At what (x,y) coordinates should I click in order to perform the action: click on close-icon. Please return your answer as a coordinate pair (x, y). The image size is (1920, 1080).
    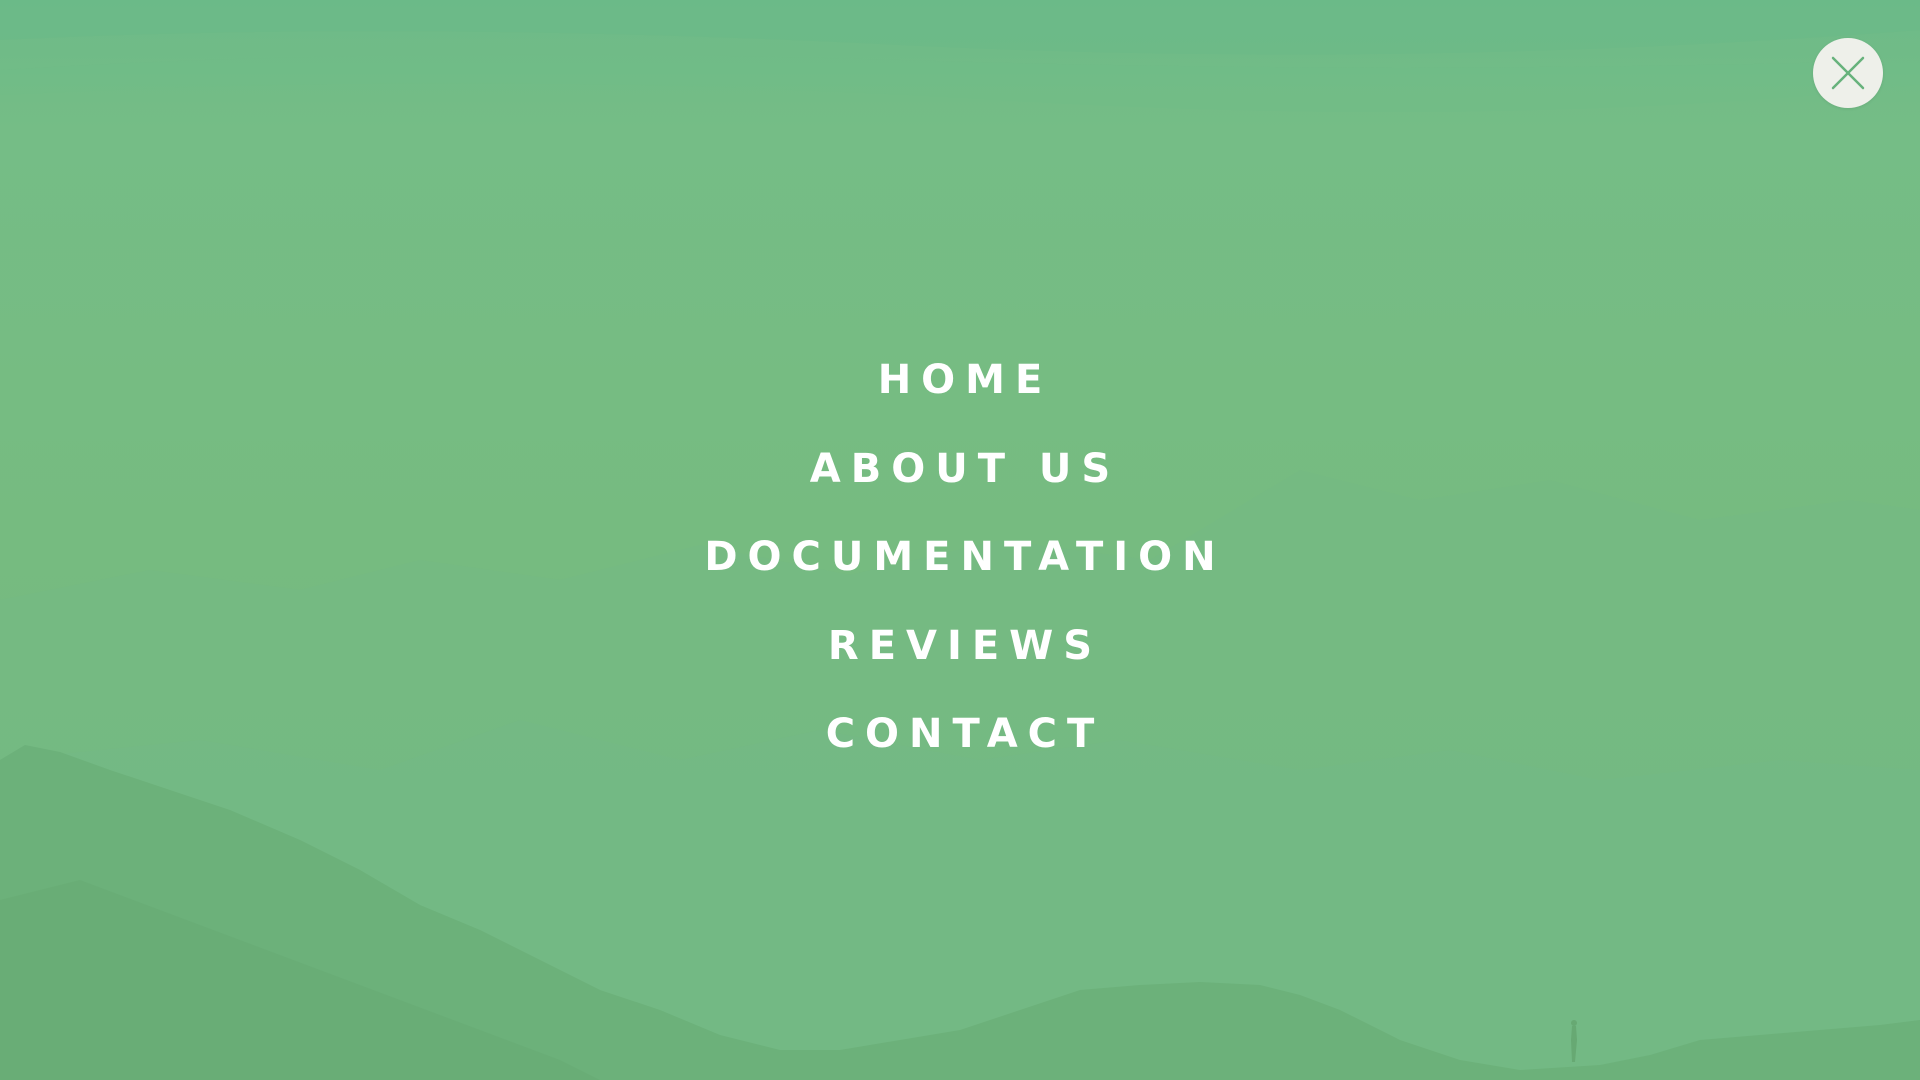
    Looking at the image, I should click on (1848, 73).